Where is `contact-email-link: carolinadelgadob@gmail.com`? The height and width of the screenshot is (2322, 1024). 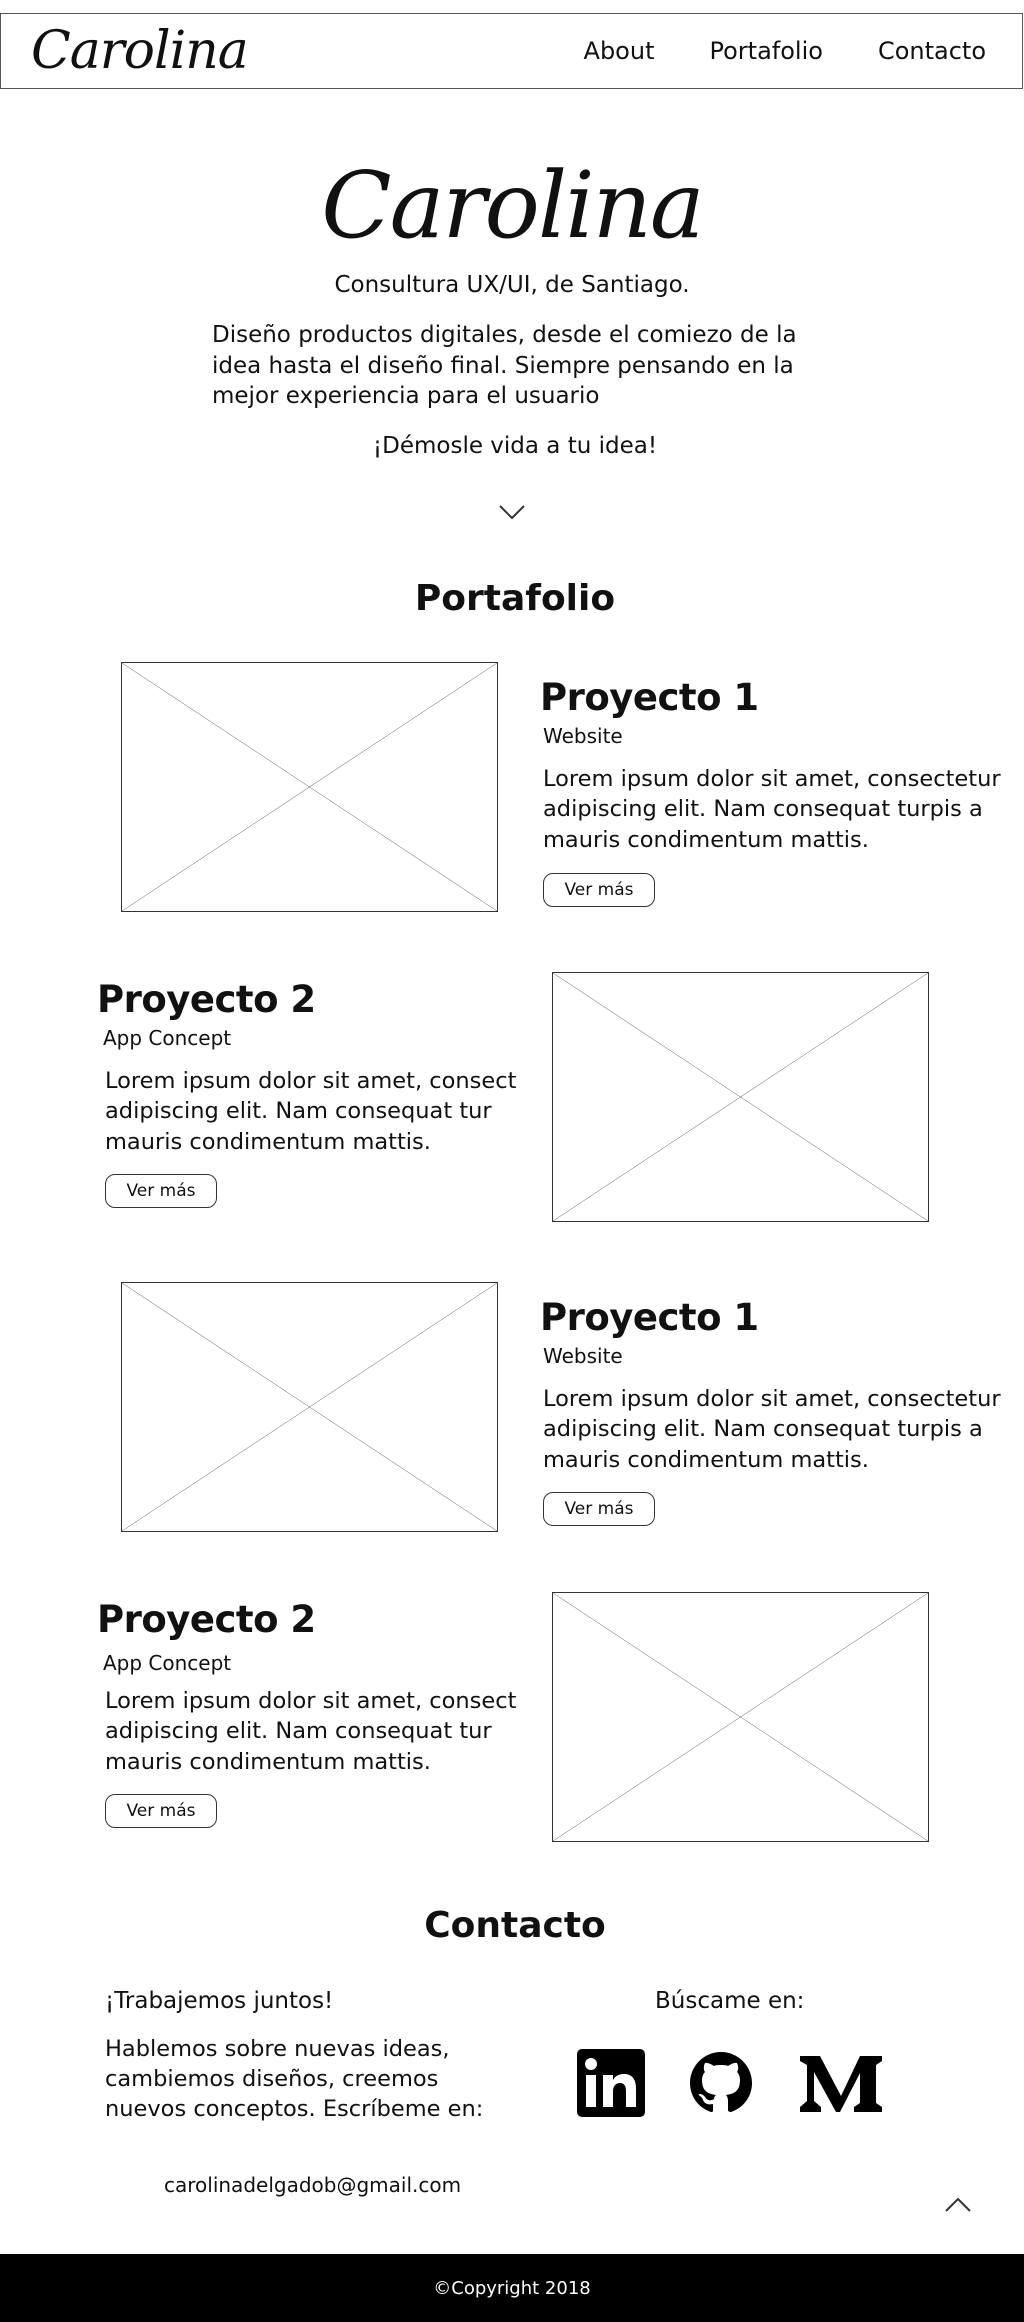 contact-email-link: carolinadelgadob@gmail.com is located at coordinates (312, 2185).